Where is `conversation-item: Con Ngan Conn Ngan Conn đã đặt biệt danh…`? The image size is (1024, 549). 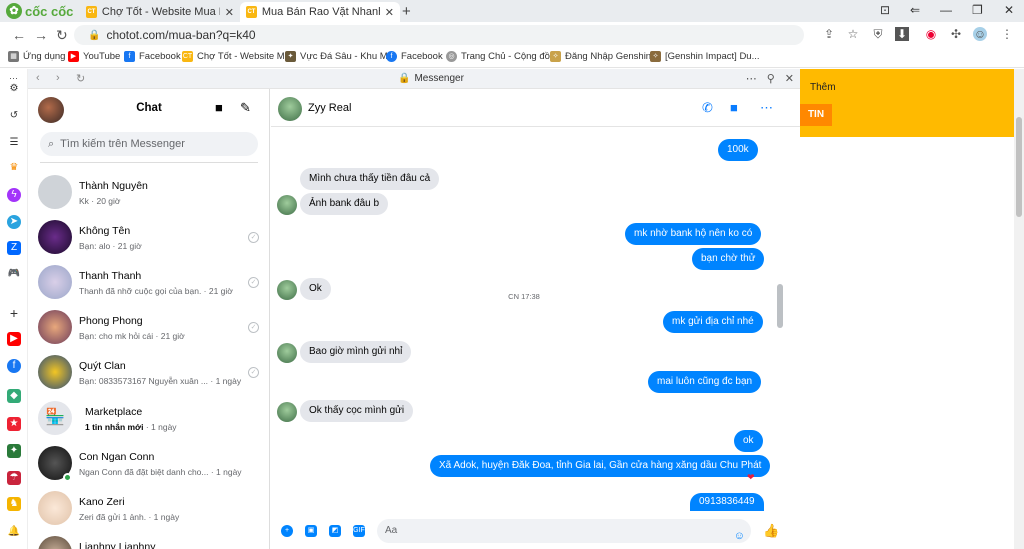 conversation-item: Con Ngan Conn Ngan Conn đã đặt biệt danh… is located at coordinates (148, 463).